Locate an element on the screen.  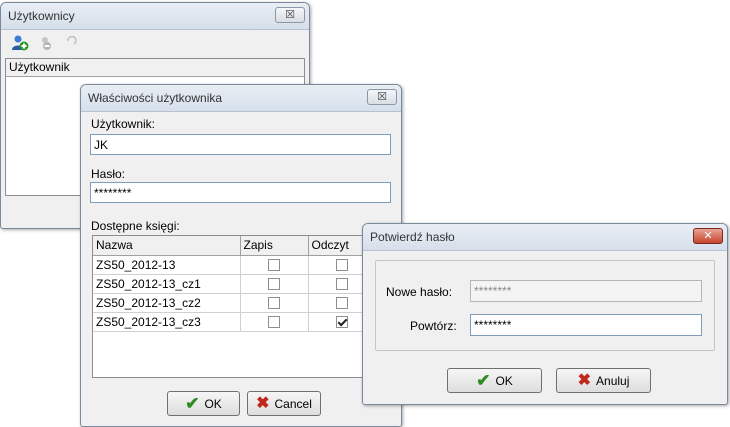
book-name: ZS50_2012-13_cz2 is located at coordinates (167, 303).